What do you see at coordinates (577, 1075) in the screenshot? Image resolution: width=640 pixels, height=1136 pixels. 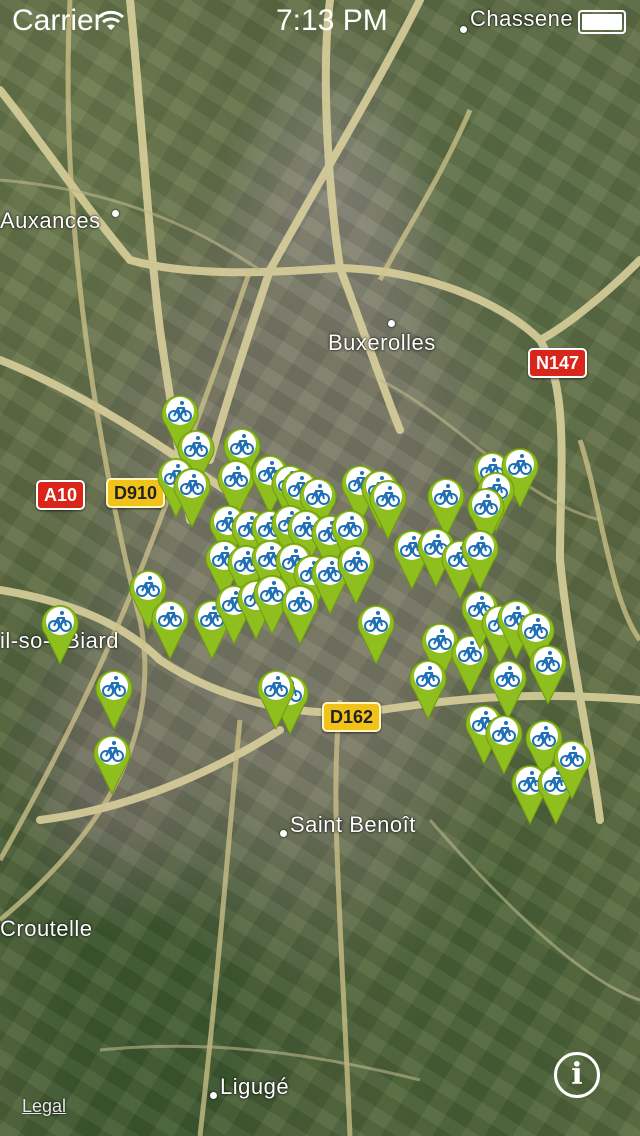 I see `info-button: i` at bounding box center [577, 1075].